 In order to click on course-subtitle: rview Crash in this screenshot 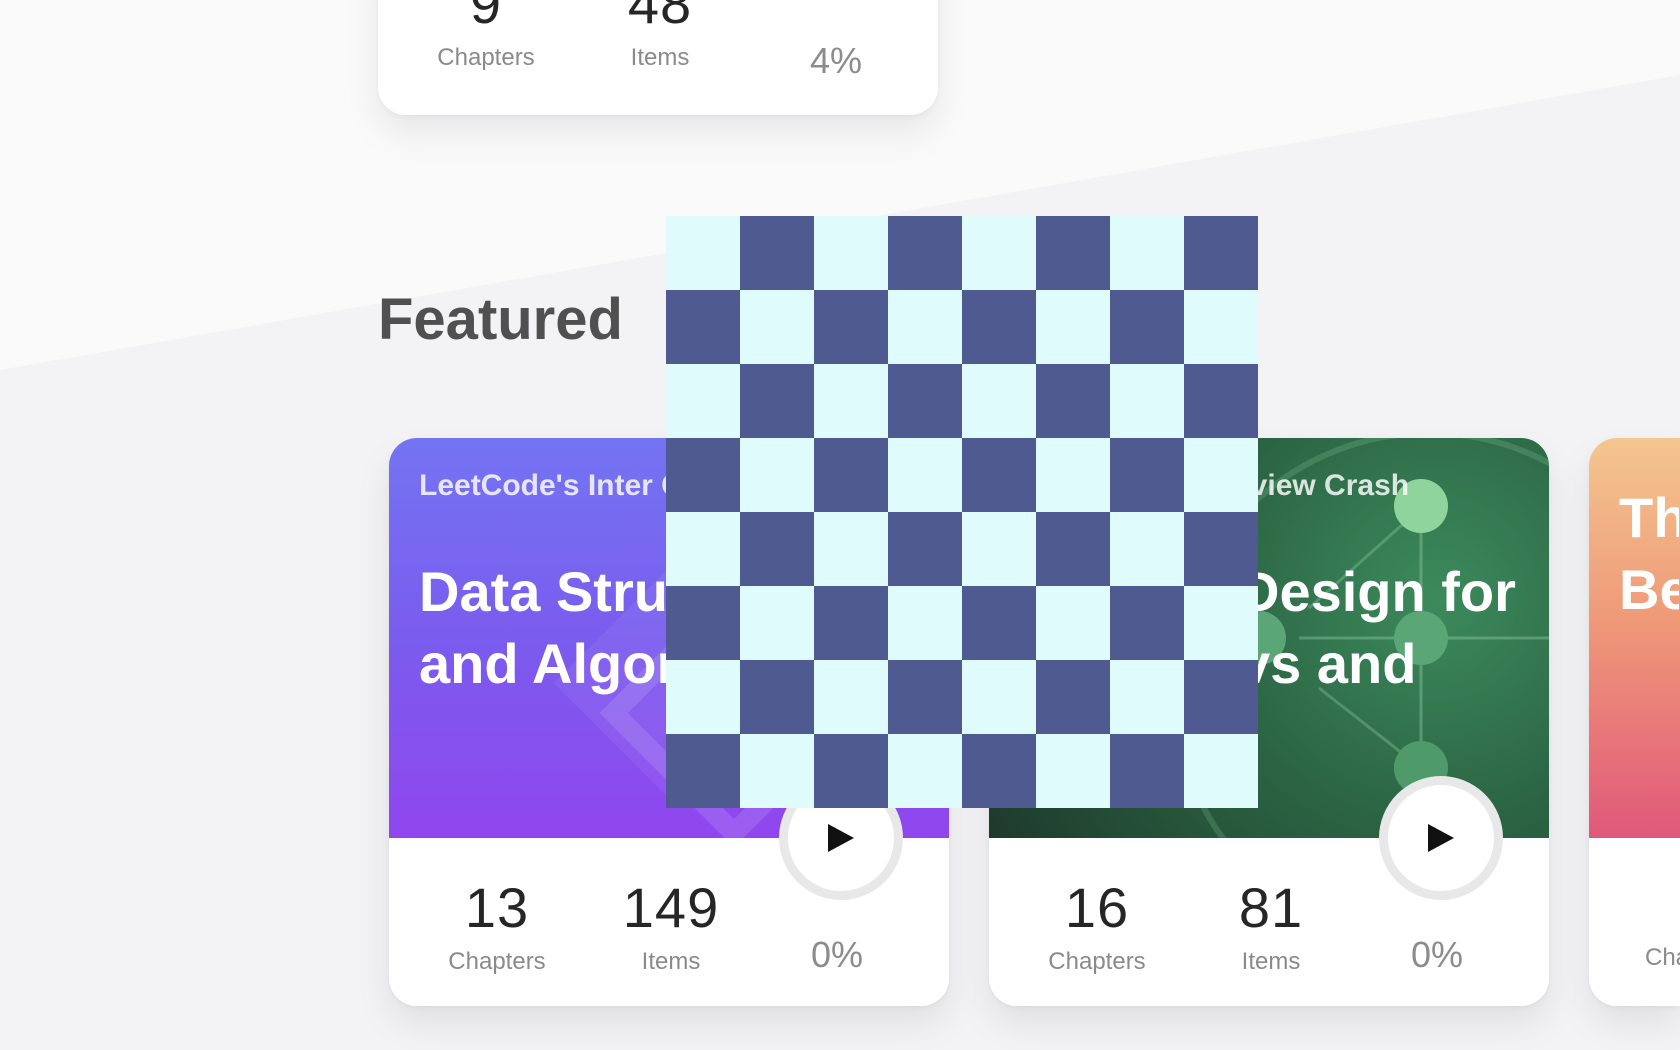, I will do `click(1324, 485)`.